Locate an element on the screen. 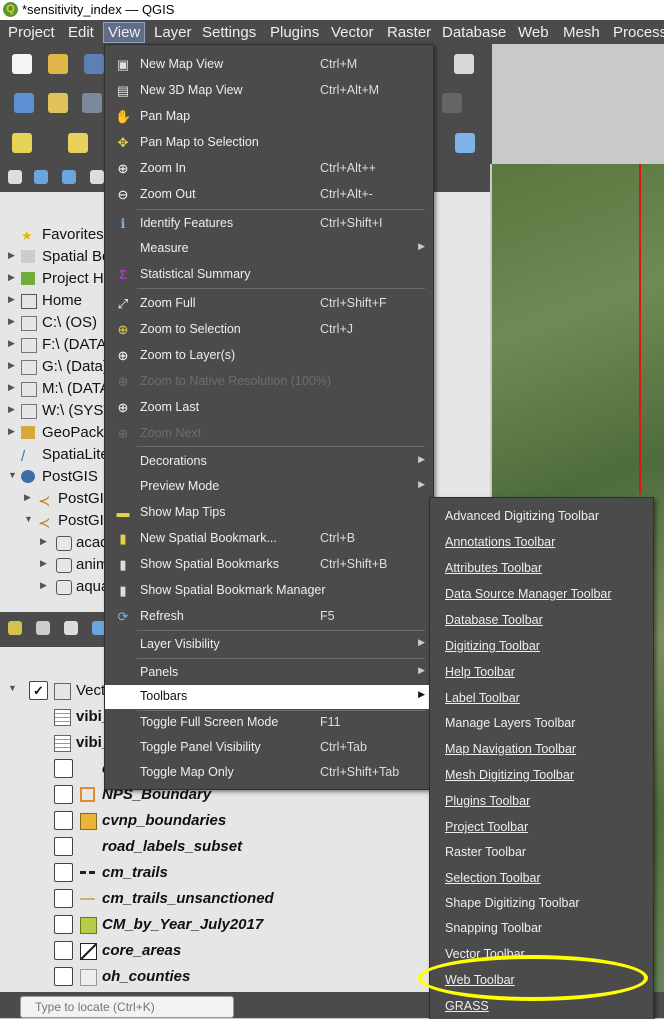 Image resolution: width=664 pixels, height=1019 pixels. submenu-item-snapping-toolbar: Snapping Toolbar is located at coordinates (541, 929).